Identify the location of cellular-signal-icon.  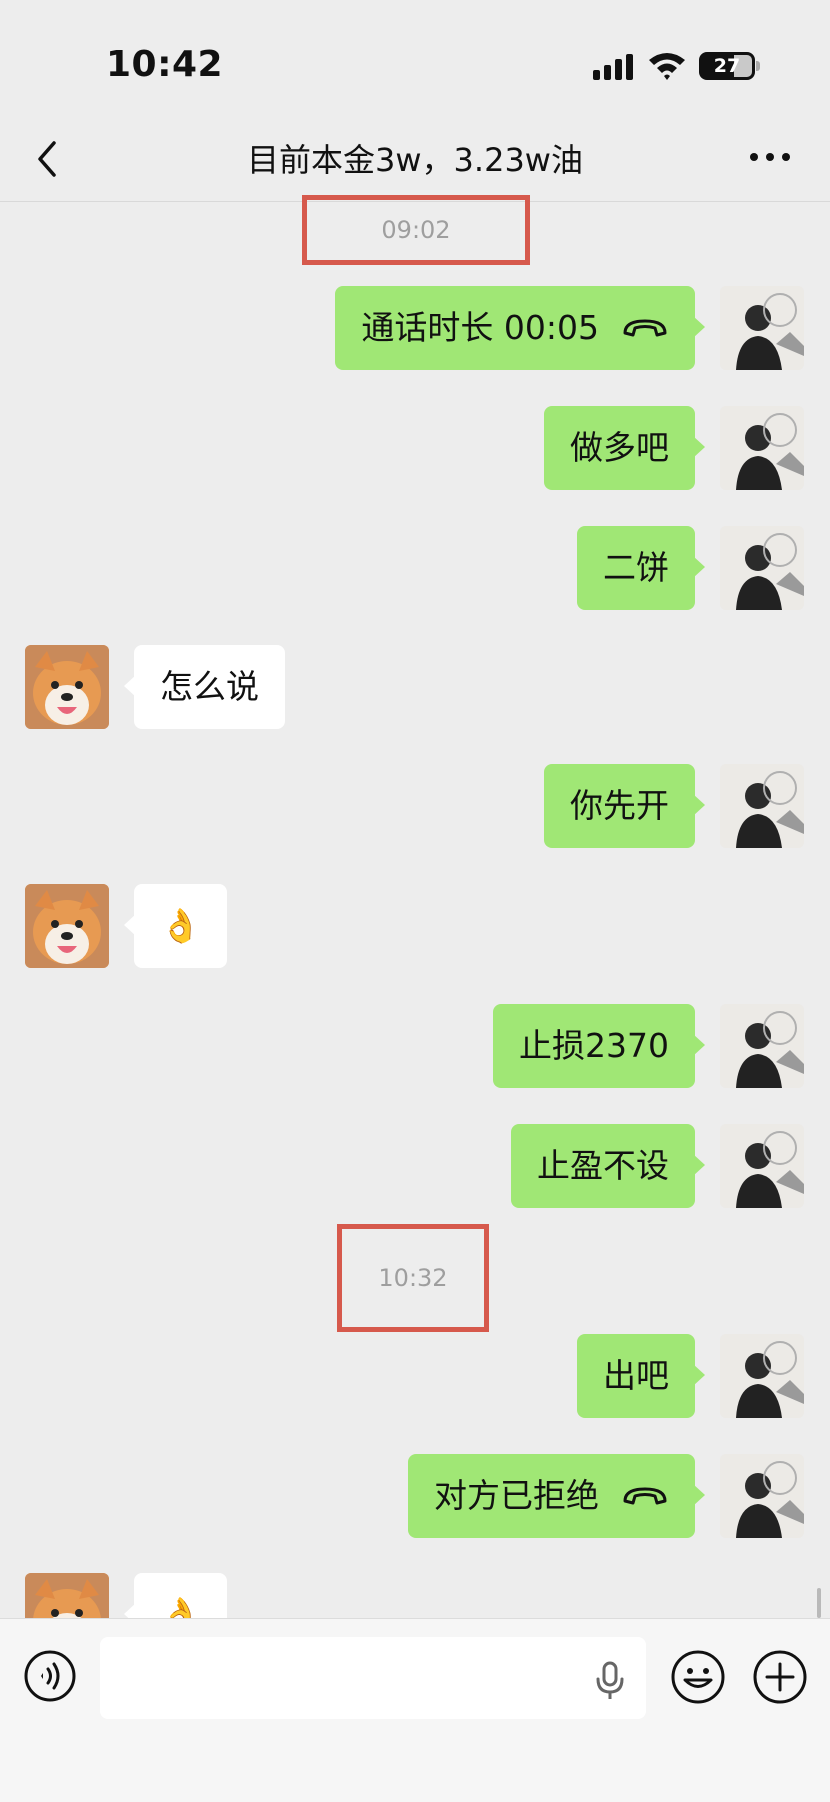
(613, 67).